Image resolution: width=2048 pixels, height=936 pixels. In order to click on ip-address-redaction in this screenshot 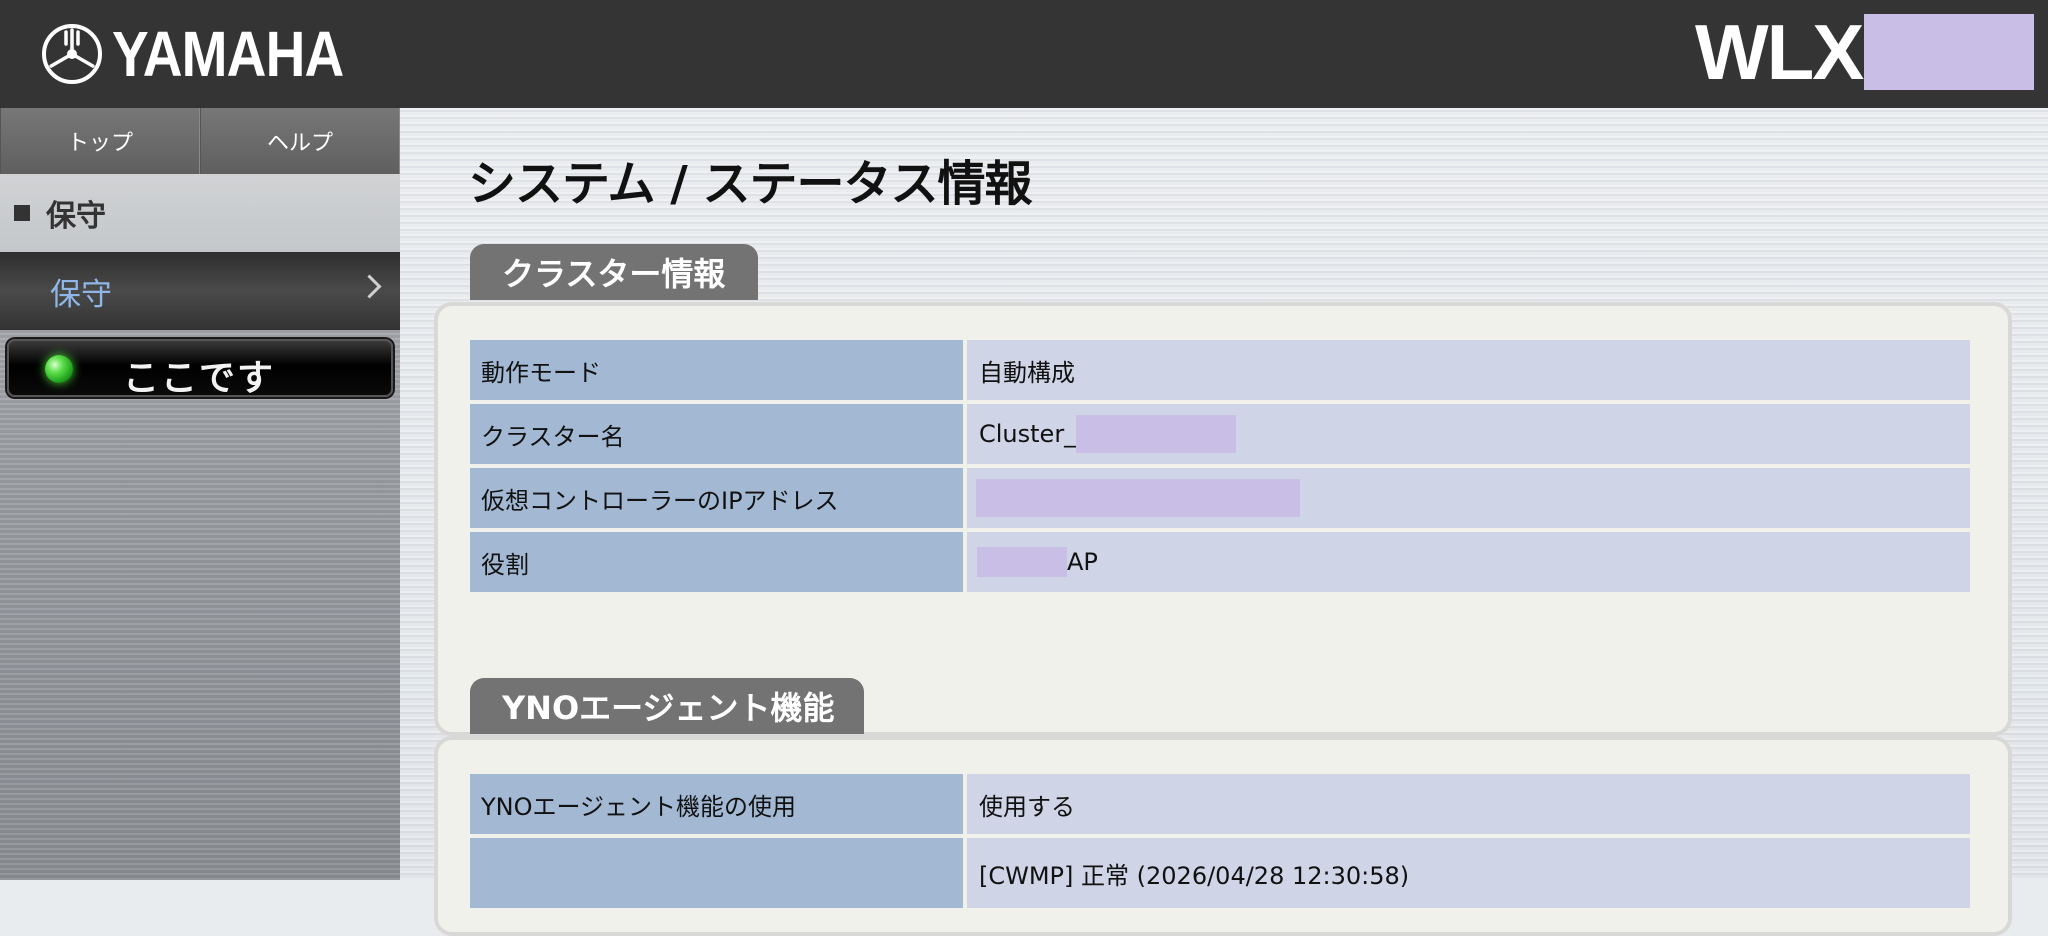, I will do `click(1138, 498)`.